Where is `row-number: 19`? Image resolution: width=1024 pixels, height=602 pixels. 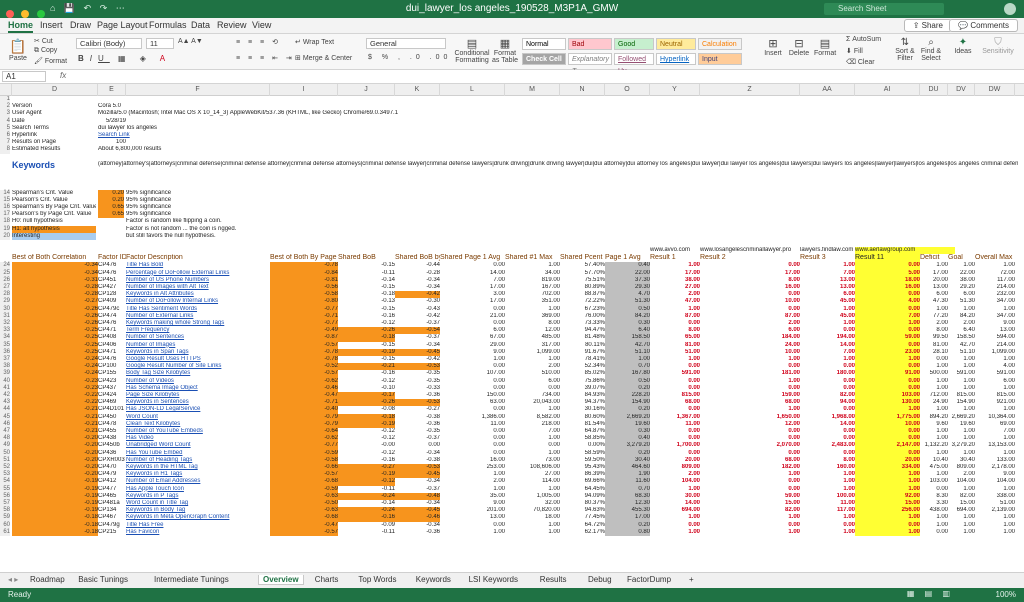 row-number: 19 is located at coordinates (5, 229).